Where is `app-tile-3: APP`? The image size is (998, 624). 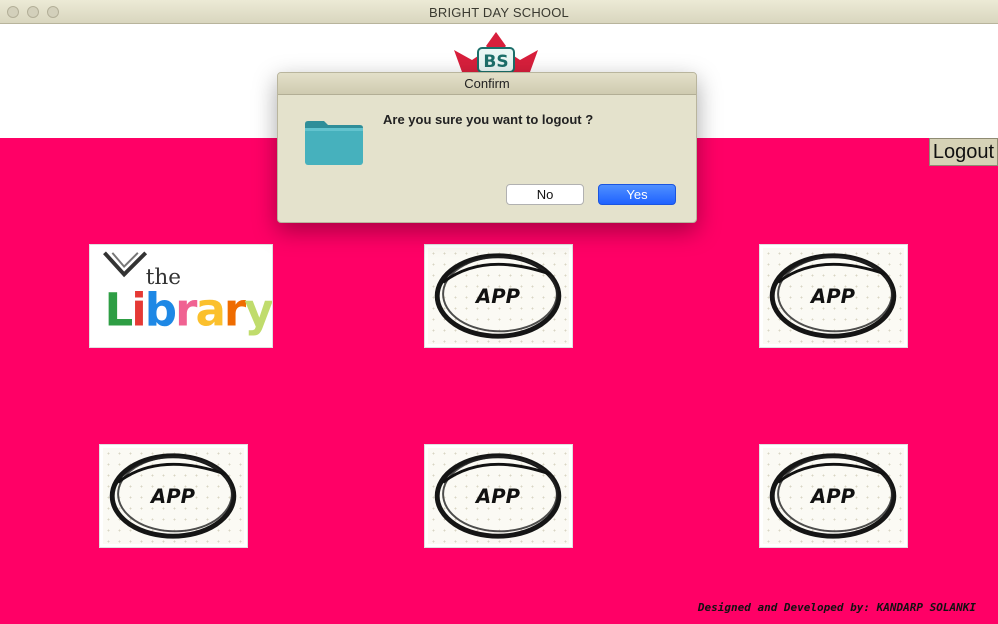
app-tile-3: APP is located at coordinates (173, 496).